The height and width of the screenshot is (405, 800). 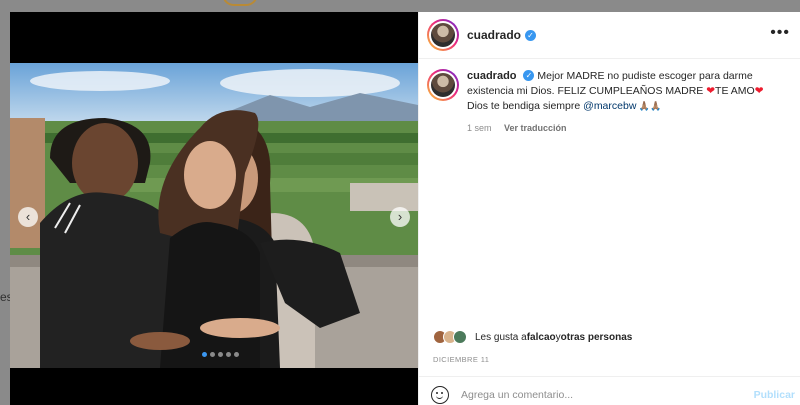 What do you see at coordinates (541, 337) in the screenshot?
I see `liker-username-link: falcao` at bounding box center [541, 337].